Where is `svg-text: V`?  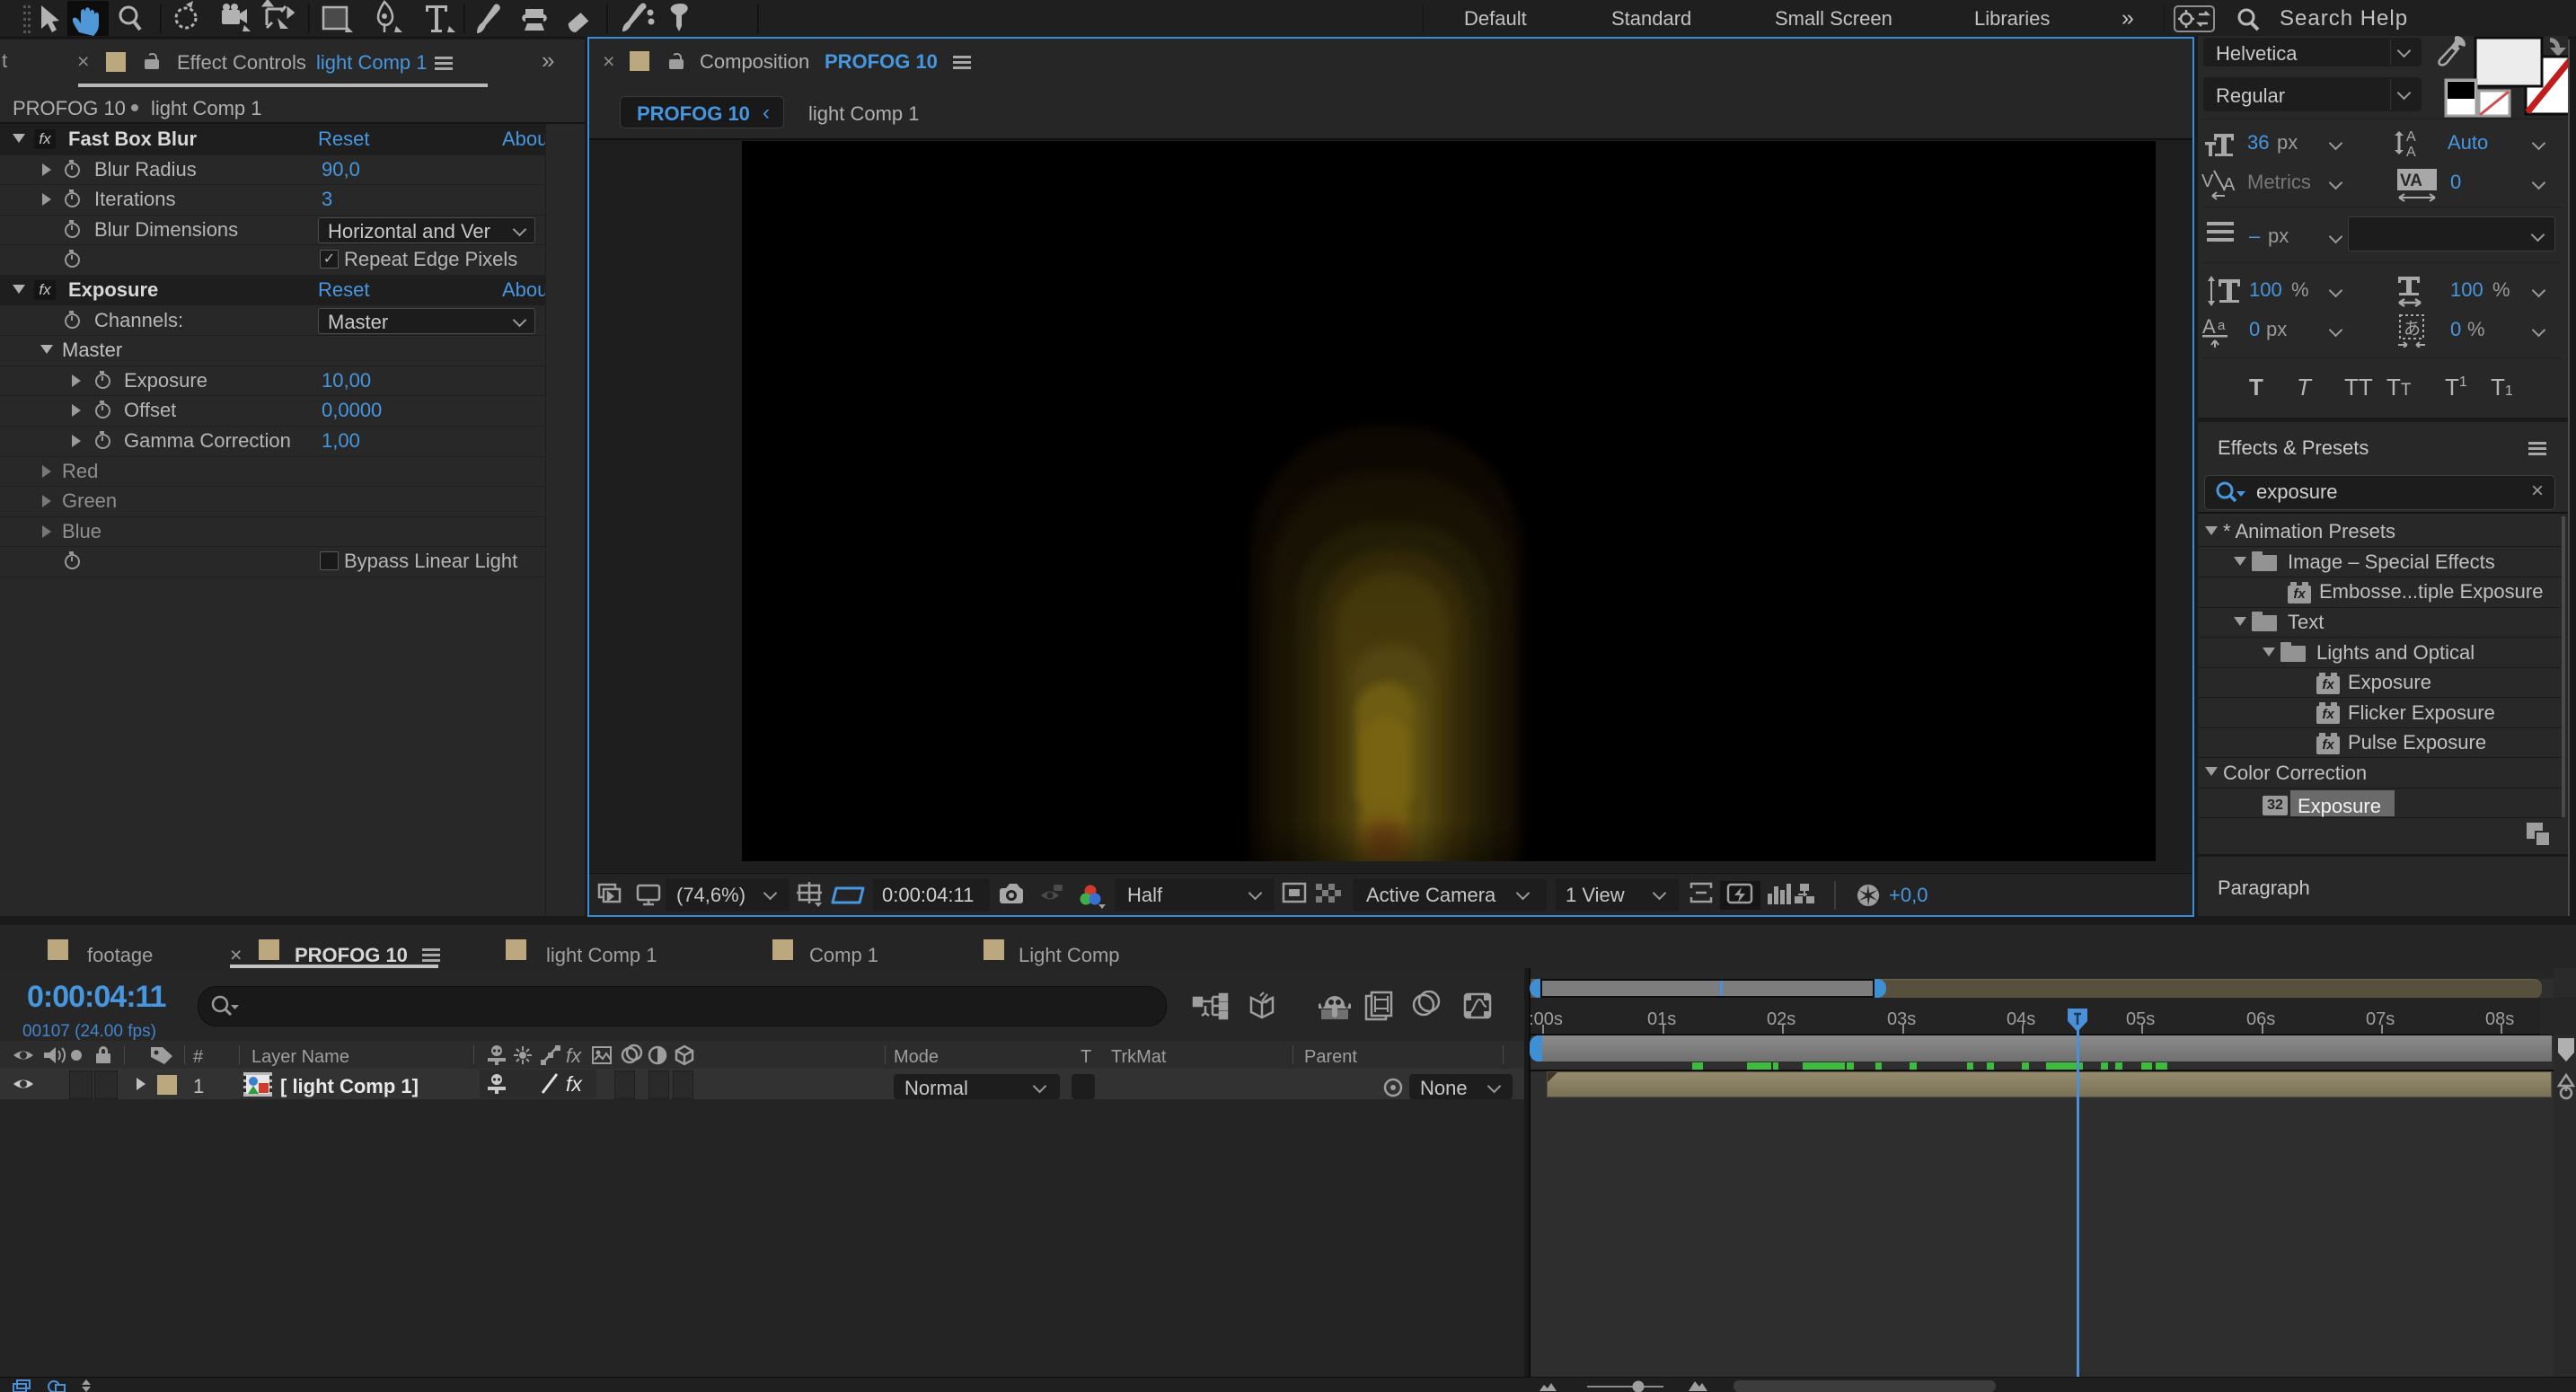
svg-text: V is located at coordinates (2207, 181).